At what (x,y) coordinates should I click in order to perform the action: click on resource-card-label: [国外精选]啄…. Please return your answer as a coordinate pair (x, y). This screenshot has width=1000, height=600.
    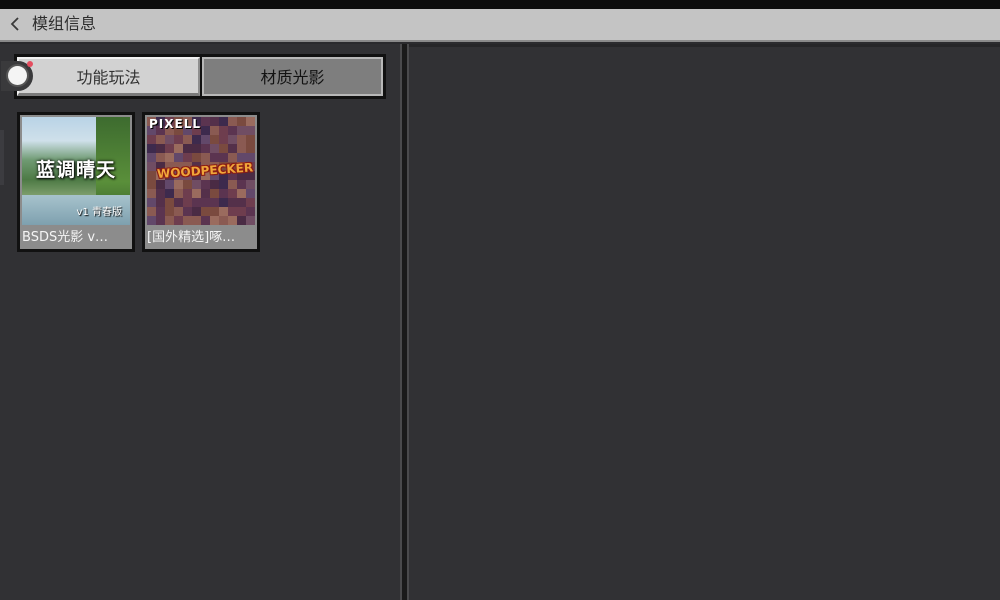
    Looking at the image, I should click on (191, 237).